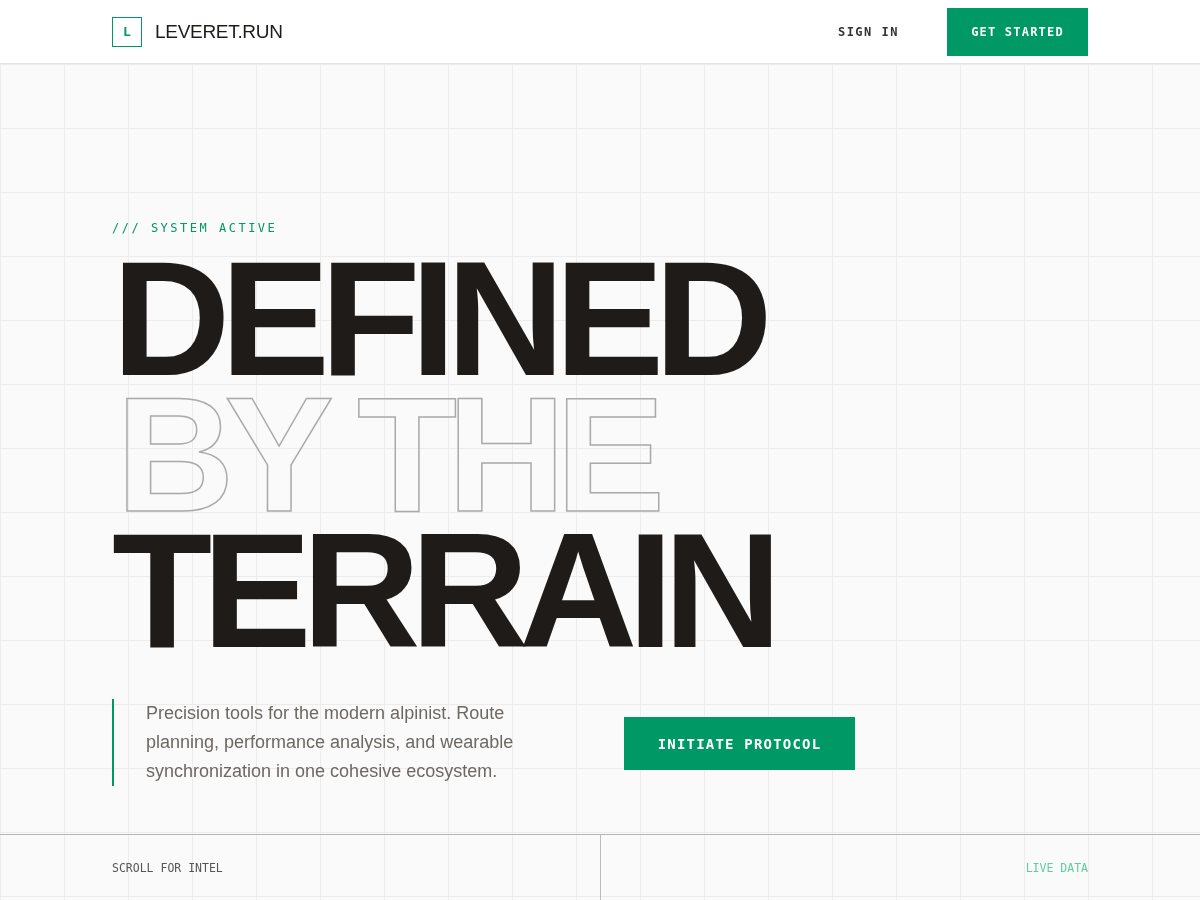 The image size is (1200, 900). Describe the element at coordinates (344, 742) in the screenshot. I see `description-text: Precision tools for the modern alpinist. Route planning, performance analysis, and wearable synchronization in one cohesive ecosystem.` at that location.